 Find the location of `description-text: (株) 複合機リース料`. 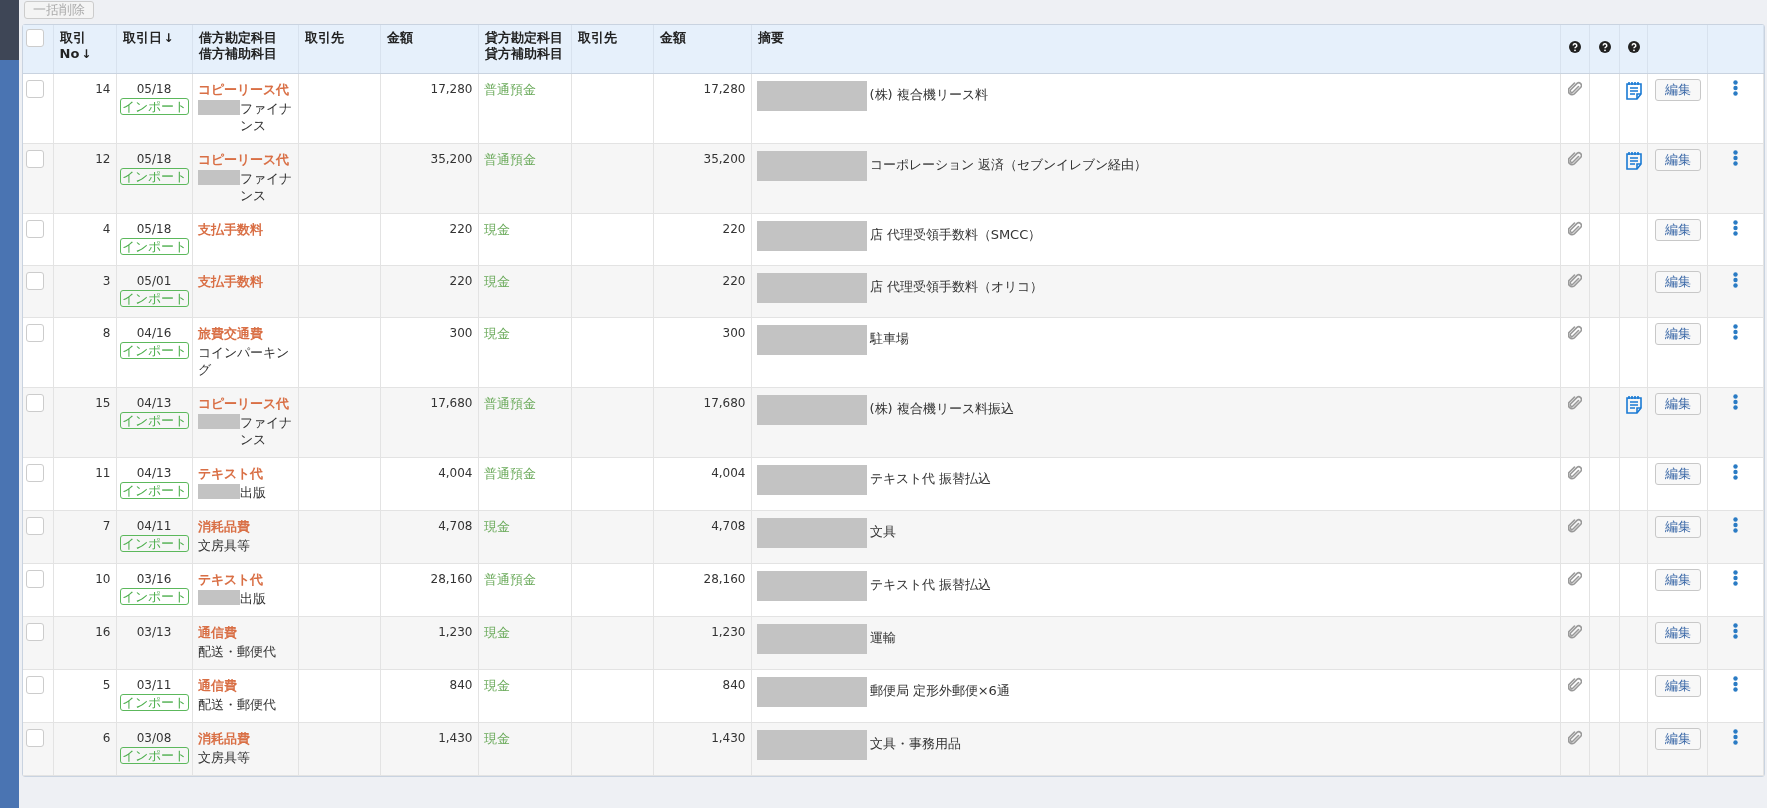

description-text: (株) 複合機リース料 is located at coordinates (928, 94).